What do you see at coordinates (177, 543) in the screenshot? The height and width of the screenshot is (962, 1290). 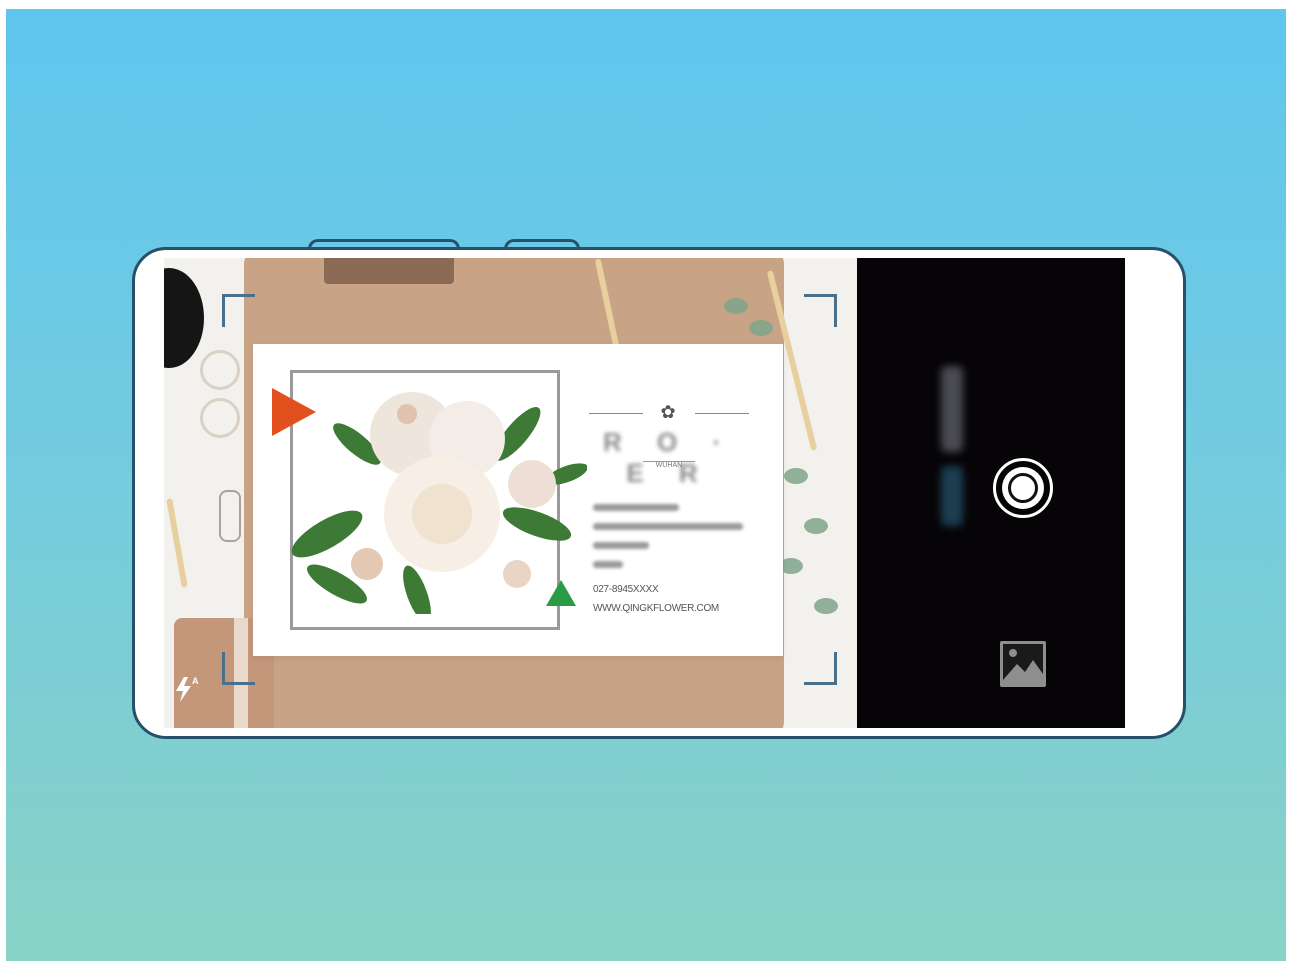 I see `pencil-decor` at bounding box center [177, 543].